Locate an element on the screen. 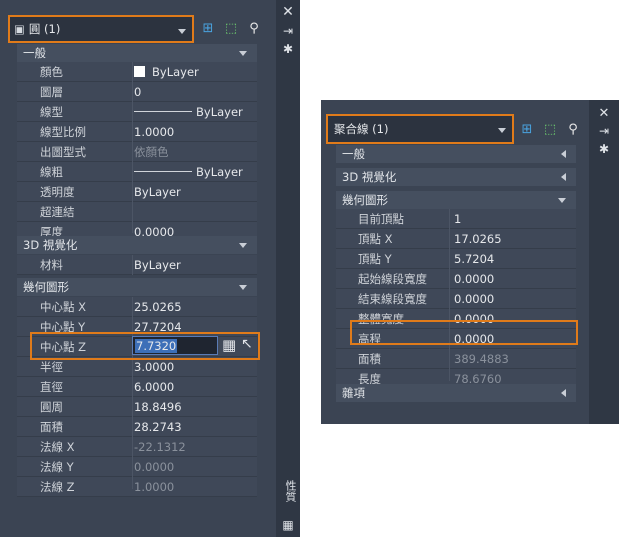 This screenshot has height=537, width=619. table-row: 顏色 ByLayer is located at coordinates (137, 72).